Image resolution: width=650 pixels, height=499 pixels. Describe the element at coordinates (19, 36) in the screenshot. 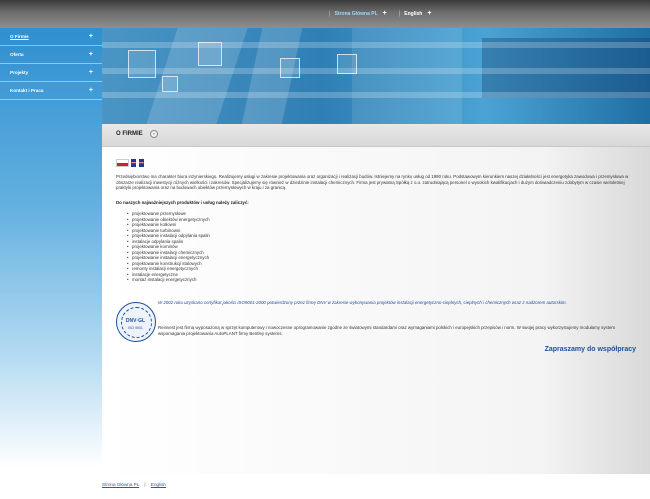

I see `sidebar-item-label: O Firmie` at that location.